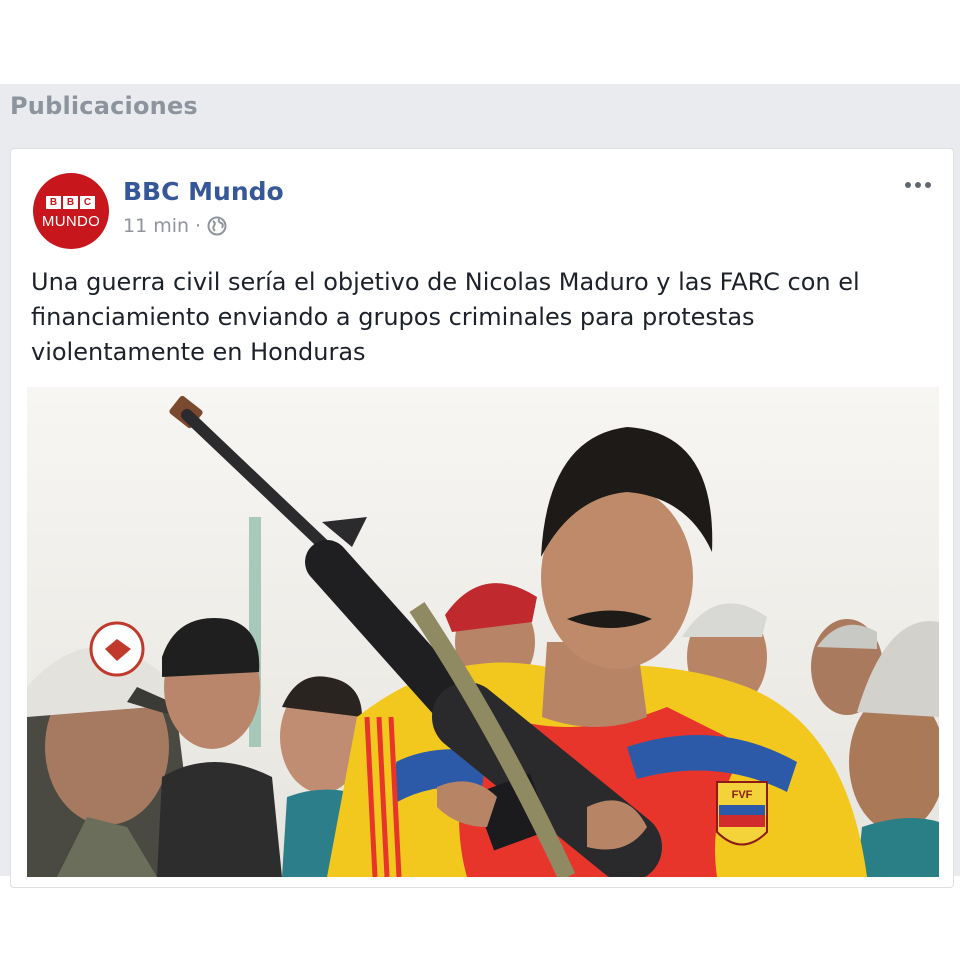 Image resolution: width=960 pixels, height=960 pixels. What do you see at coordinates (920, 185) in the screenshot?
I see `more-options-icon` at bounding box center [920, 185].